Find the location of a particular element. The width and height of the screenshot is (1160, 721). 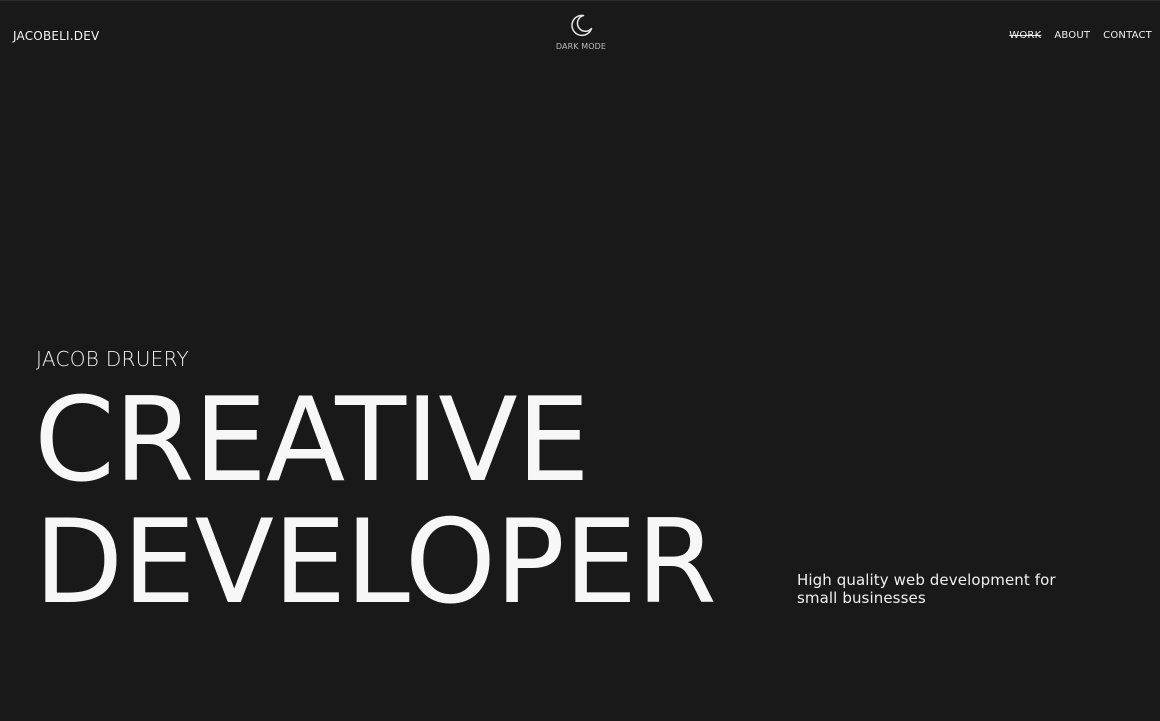

nav-link-about: ABOUT is located at coordinates (1072, 35).